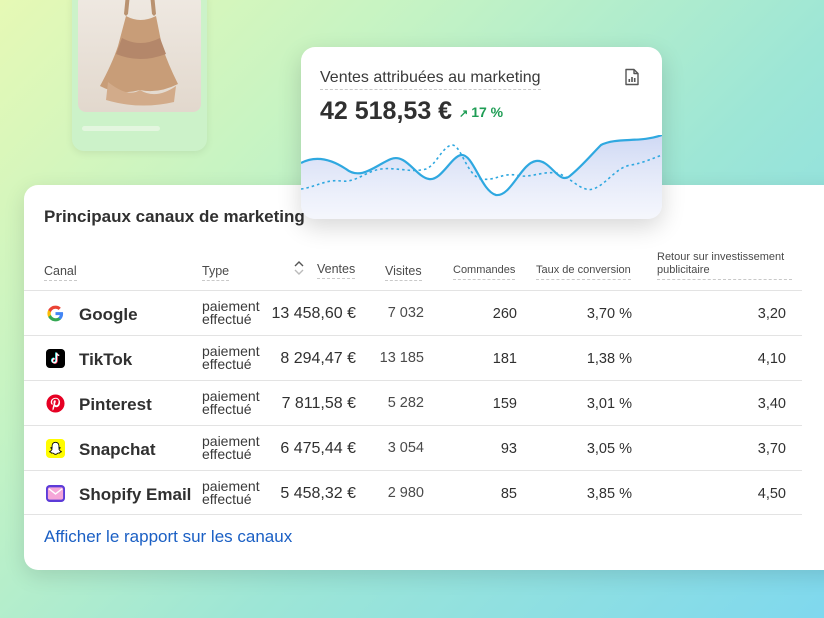  I want to click on channel-conversion-rate: 3,85 %, so click(609, 494).